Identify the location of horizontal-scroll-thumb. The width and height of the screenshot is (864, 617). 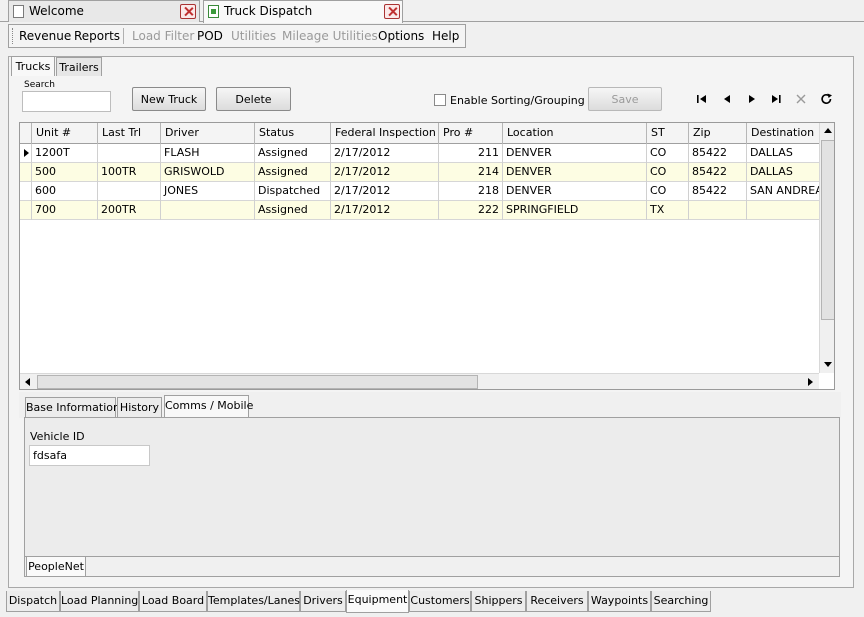
(257, 382).